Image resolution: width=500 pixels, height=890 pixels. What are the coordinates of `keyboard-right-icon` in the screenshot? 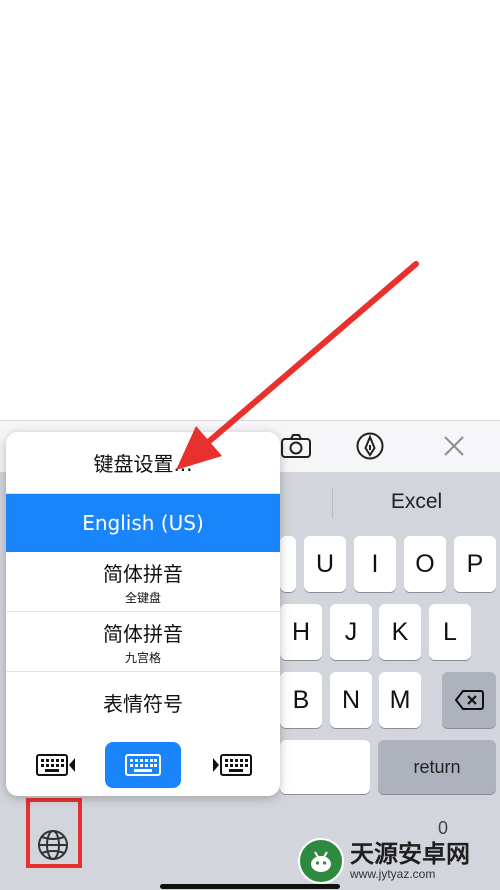 It's located at (232, 765).